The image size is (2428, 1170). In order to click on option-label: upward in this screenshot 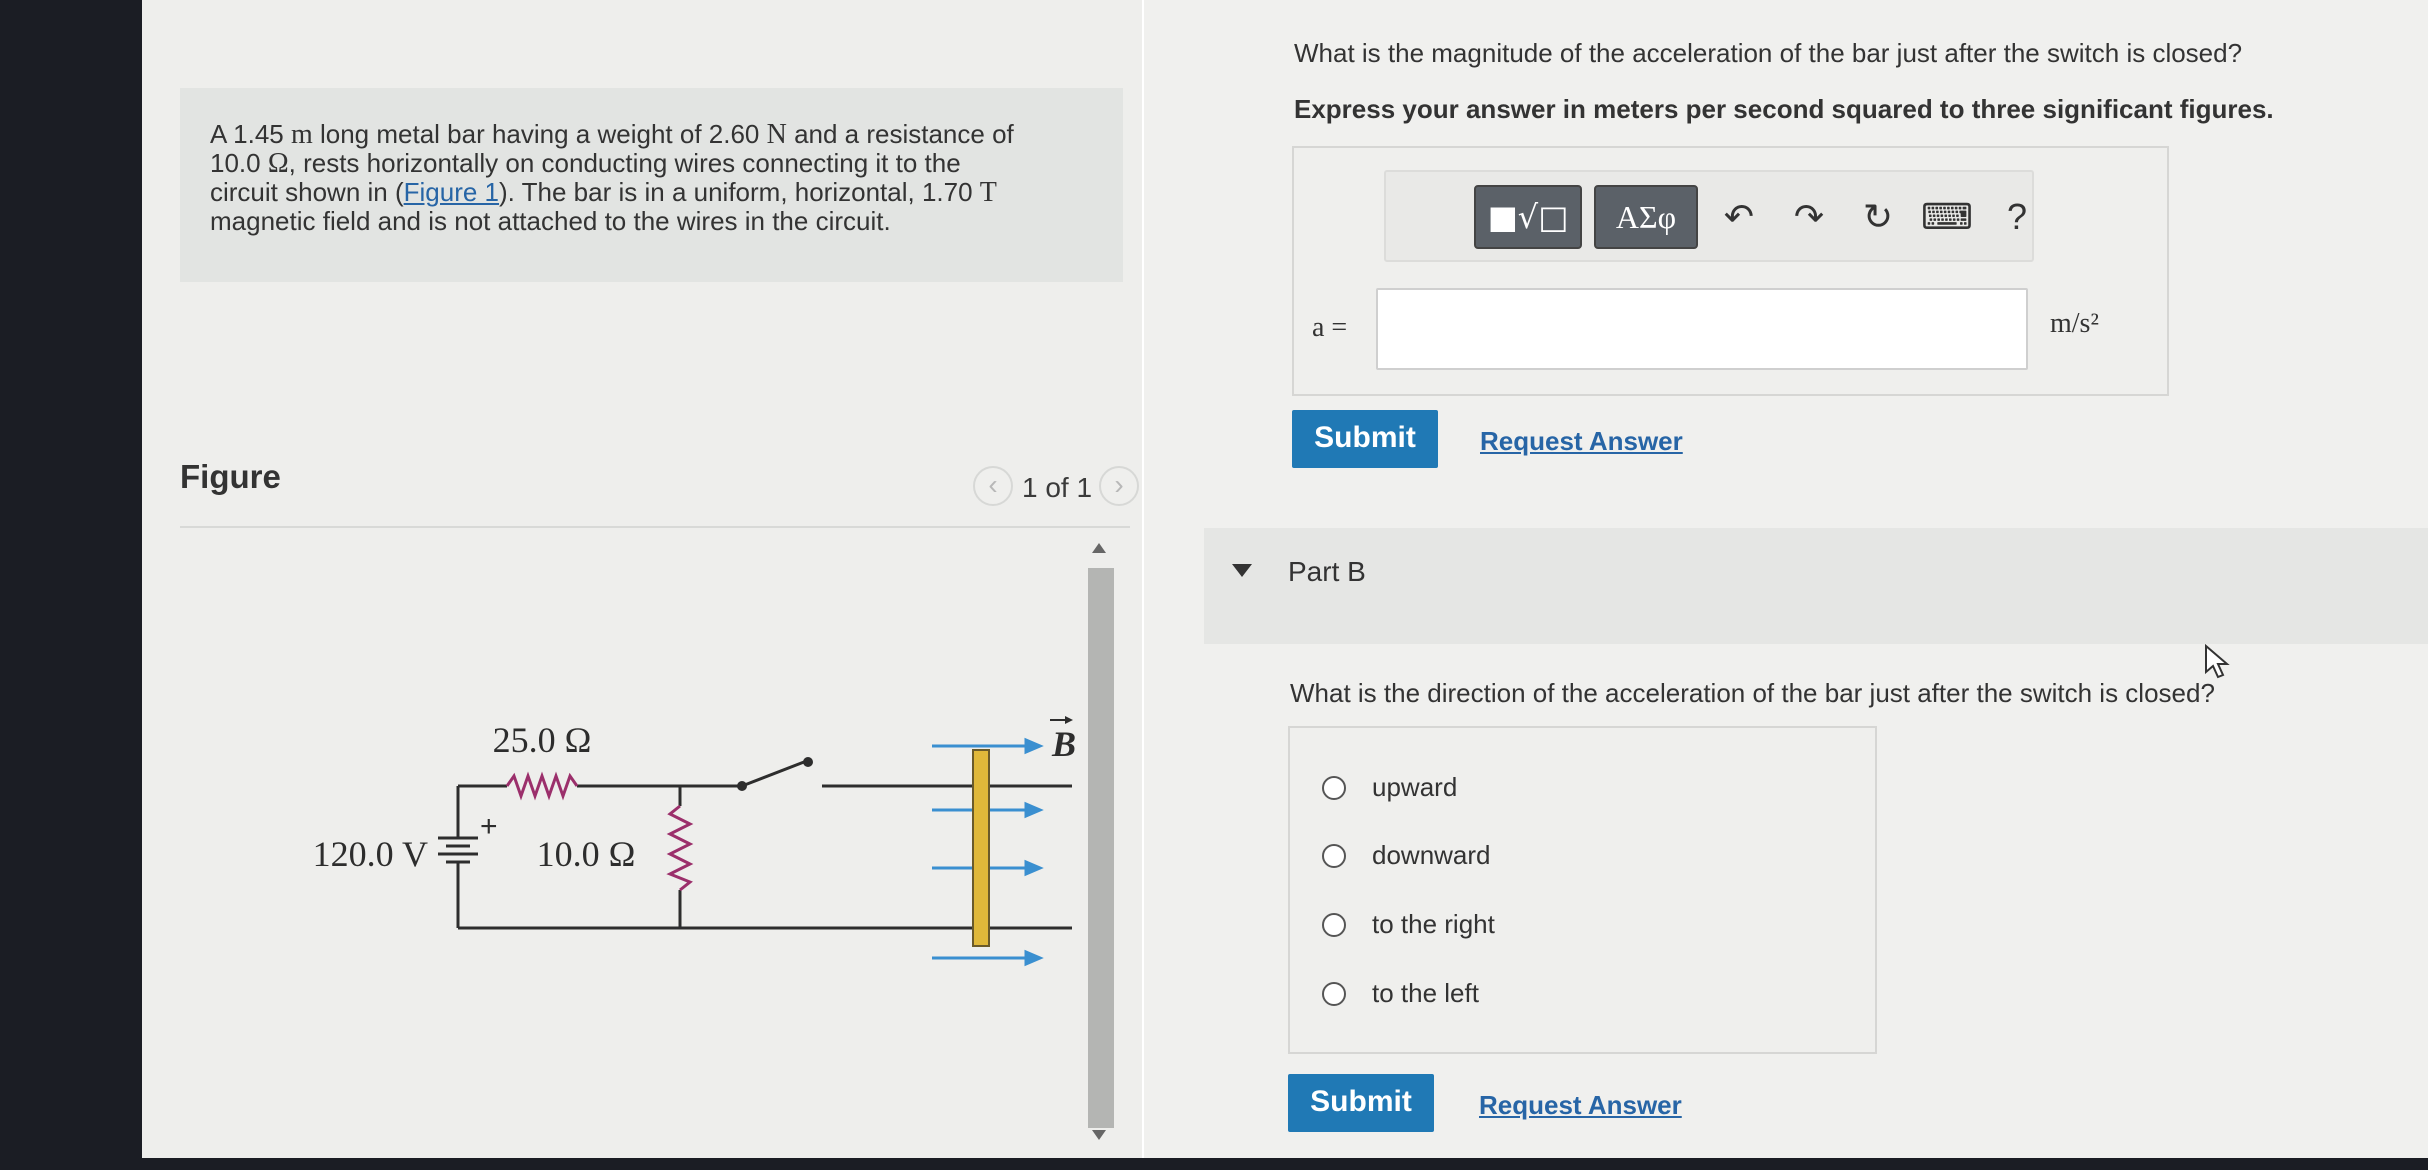, I will do `click(1415, 787)`.